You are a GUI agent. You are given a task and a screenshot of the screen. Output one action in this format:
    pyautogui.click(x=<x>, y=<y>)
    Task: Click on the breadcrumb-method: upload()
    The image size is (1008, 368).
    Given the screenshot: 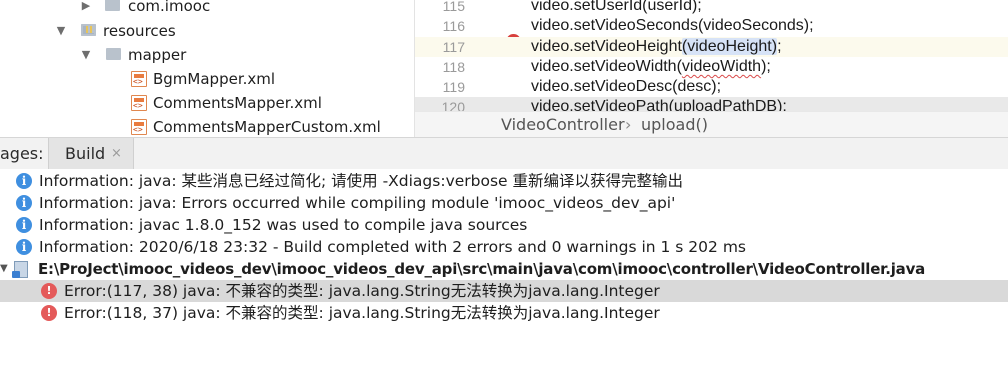 What is the action you would take?
    pyautogui.click(x=674, y=124)
    